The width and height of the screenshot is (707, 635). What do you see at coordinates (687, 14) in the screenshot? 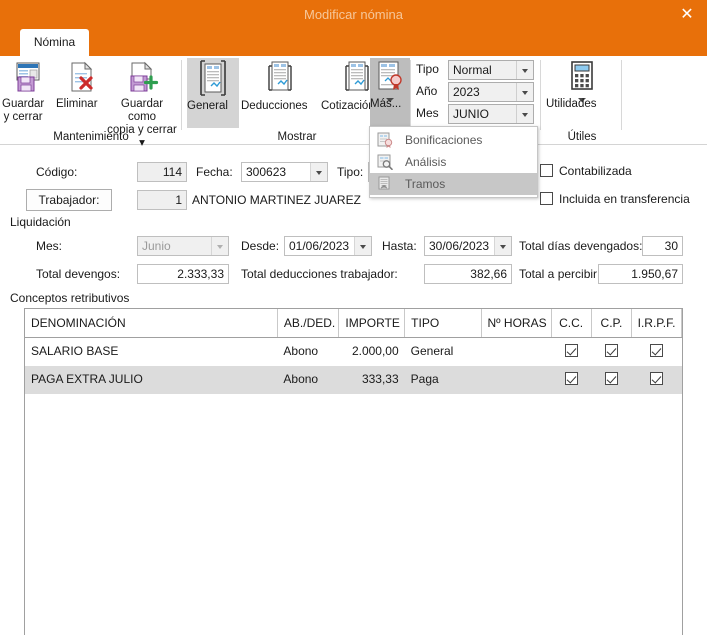
I see `close-icon: ✕` at bounding box center [687, 14].